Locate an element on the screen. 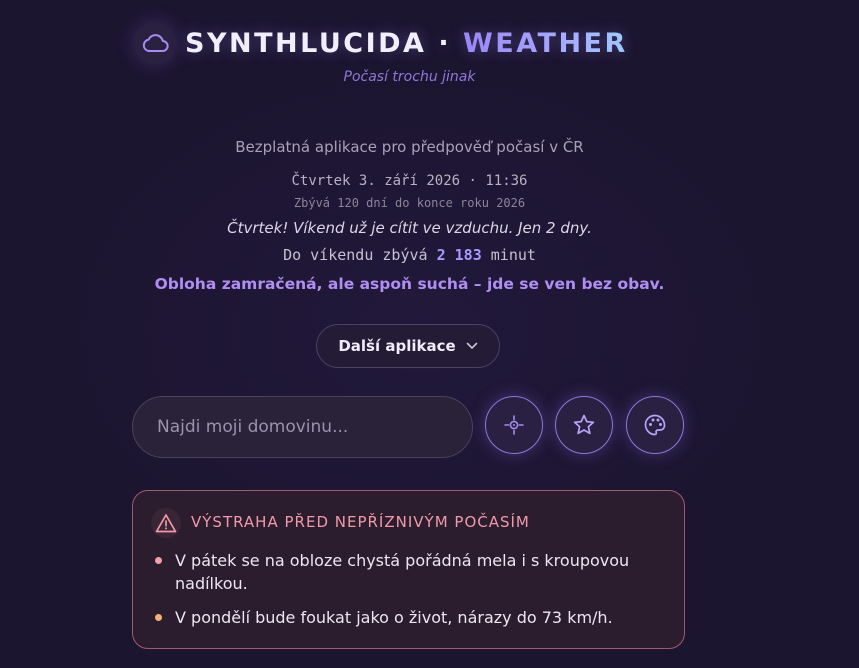  logo-badge is located at coordinates (155, 43).